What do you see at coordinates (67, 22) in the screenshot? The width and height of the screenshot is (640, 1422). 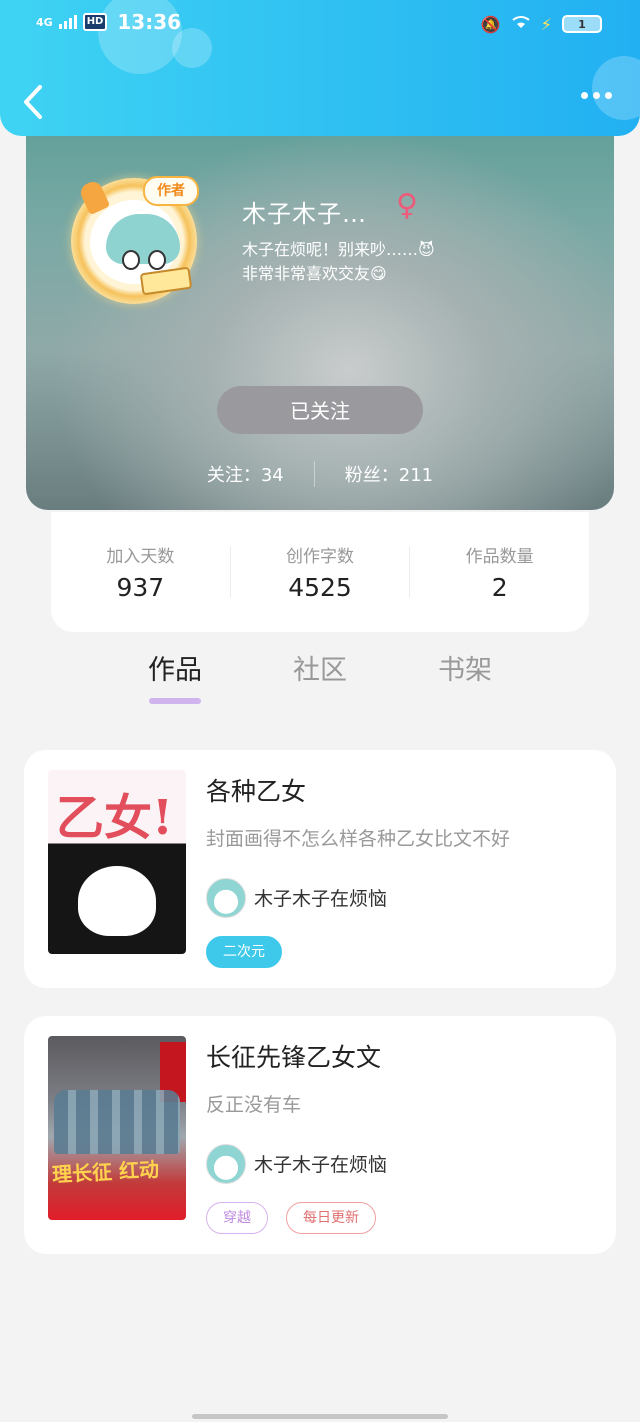 I see `signal-icon` at bounding box center [67, 22].